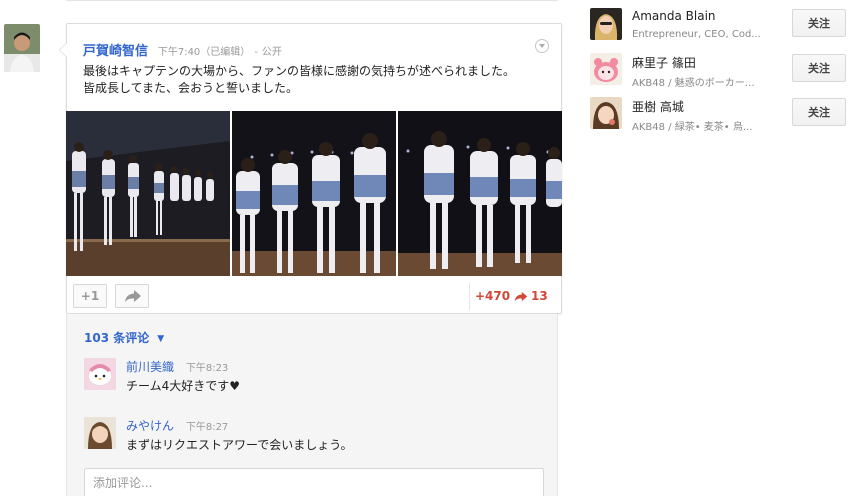 The width and height of the screenshot is (857, 496). What do you see at coordinates (239, 445) in the screenshot?
I see `comment-text: まずはリクエストアワーで会いましょう。` at bounding box center [239, 445].